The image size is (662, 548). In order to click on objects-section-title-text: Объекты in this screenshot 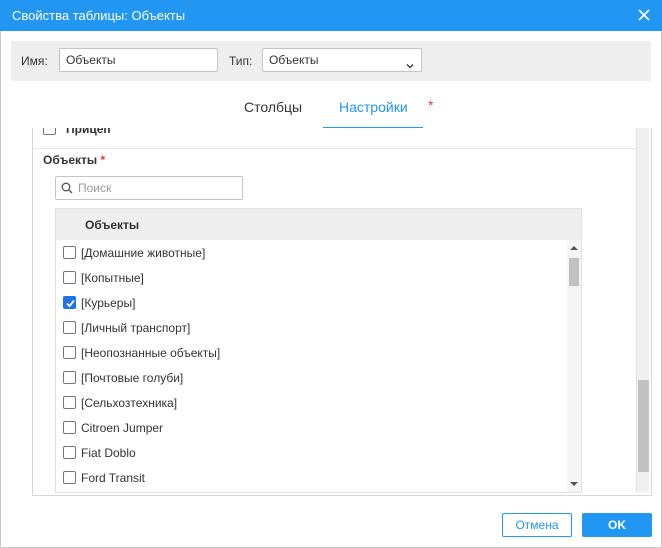, I will do `click(70, 160)`.